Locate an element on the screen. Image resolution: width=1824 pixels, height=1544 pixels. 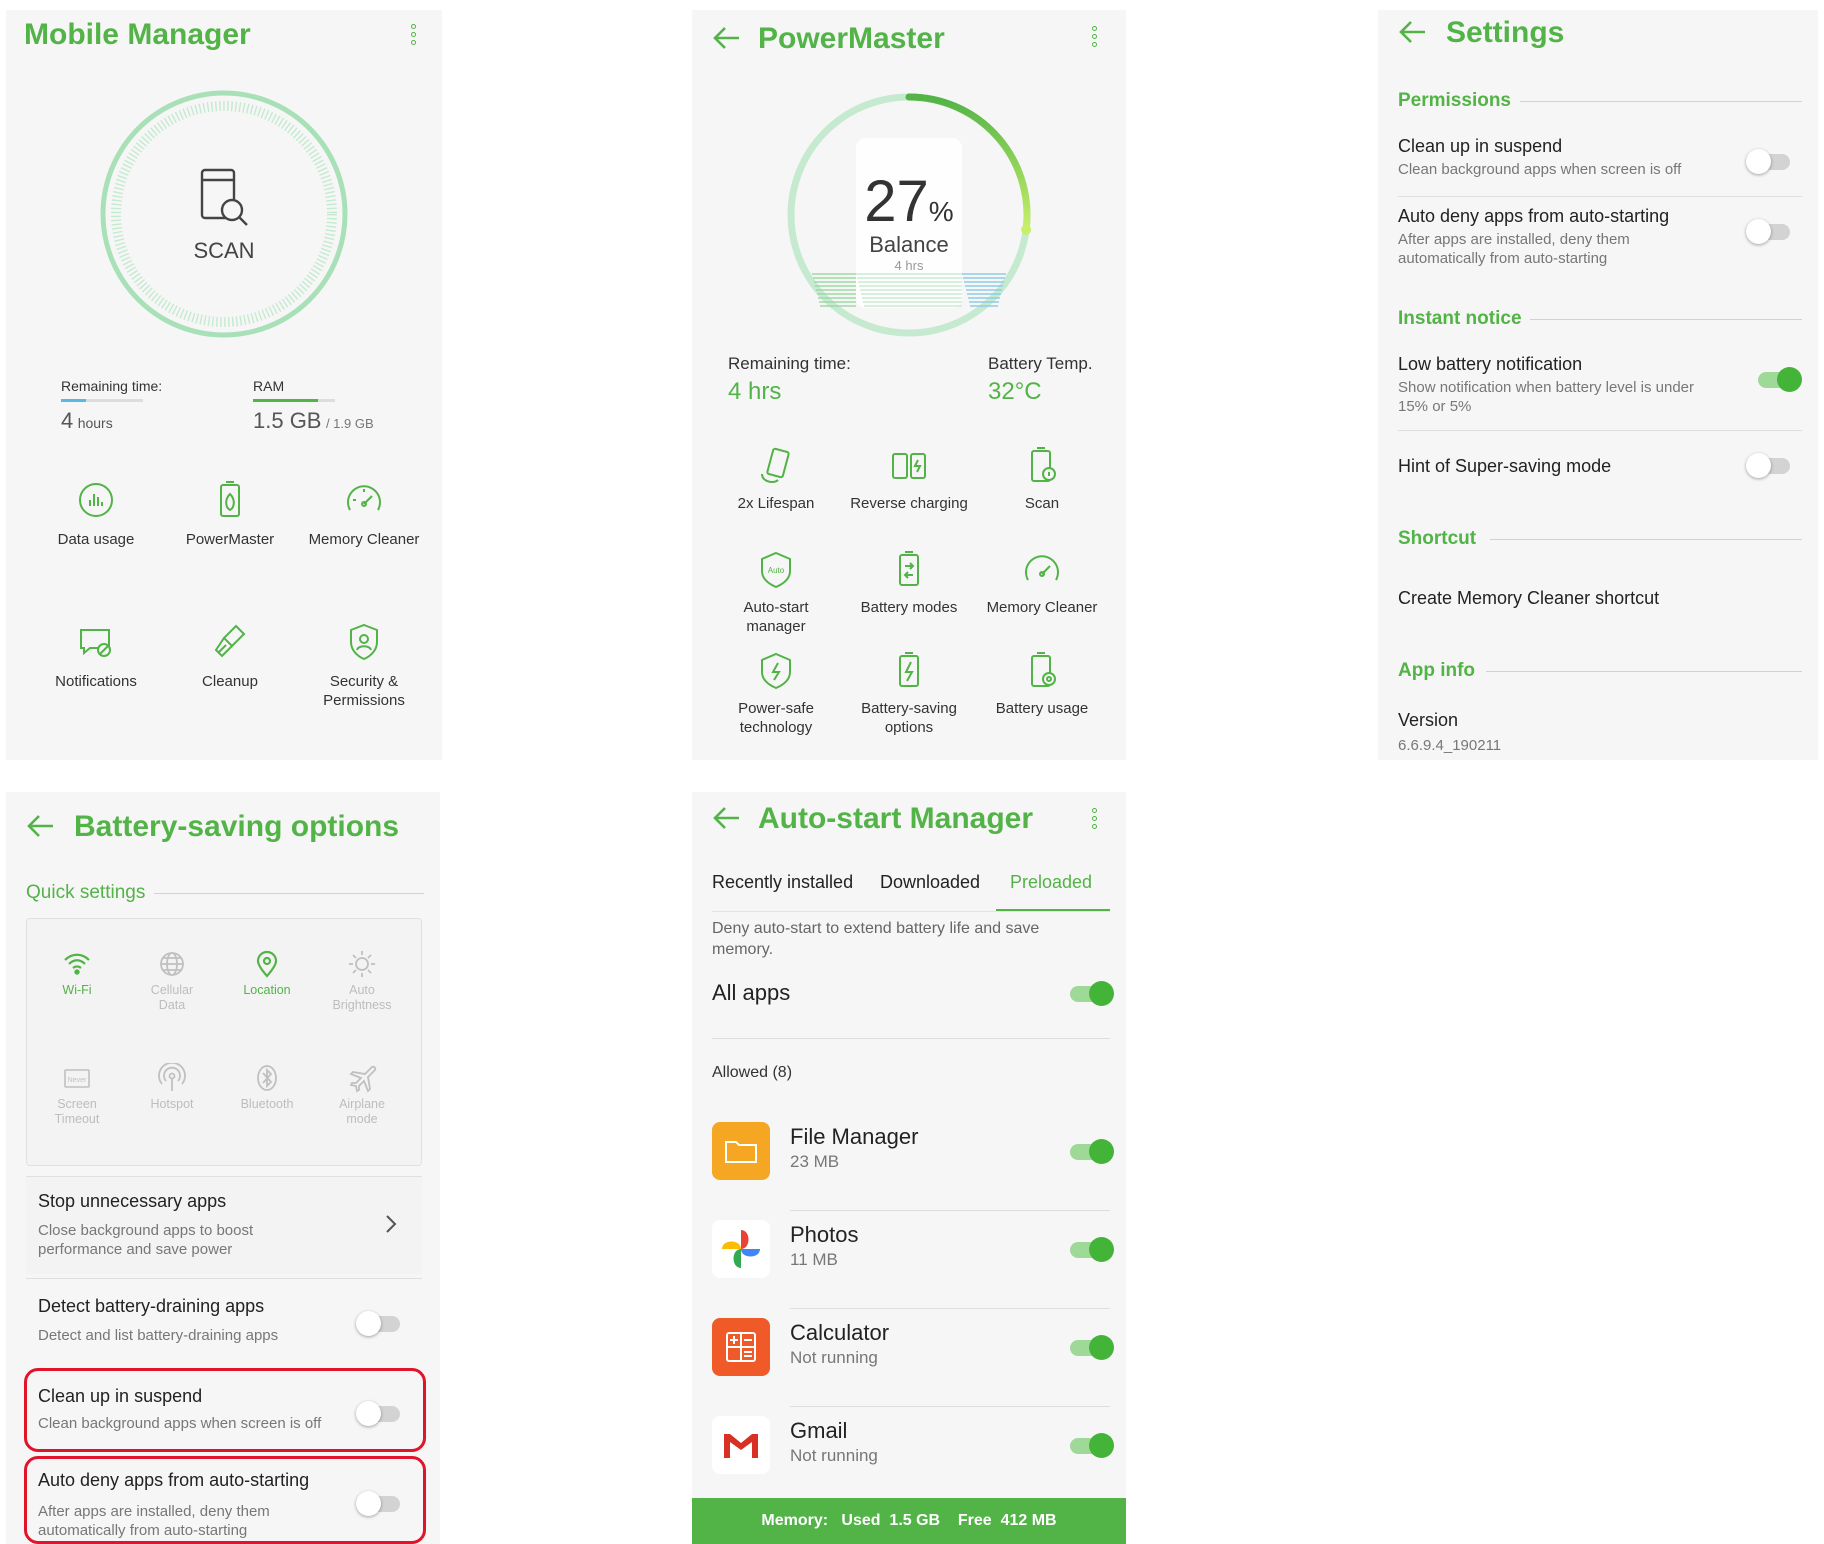
create-shortcut-row: Create Memory Cleaner shortcut is located at coordinates (1528, 598).